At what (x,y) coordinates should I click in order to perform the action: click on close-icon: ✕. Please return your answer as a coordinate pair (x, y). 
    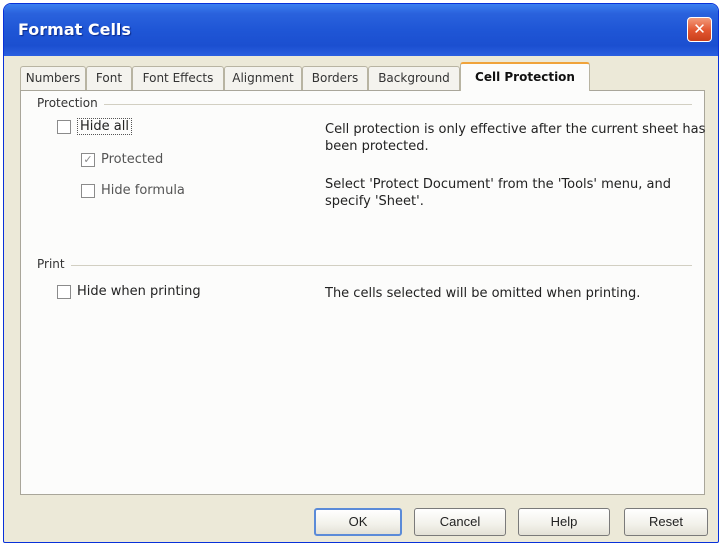
    Looking at the image, I should click on (699, 29).